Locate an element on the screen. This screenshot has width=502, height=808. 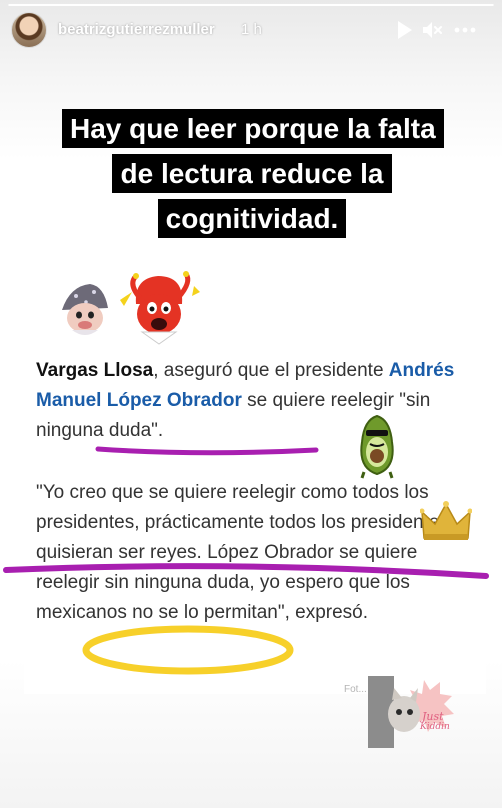
more-icon is located at coordinates (465, 30).